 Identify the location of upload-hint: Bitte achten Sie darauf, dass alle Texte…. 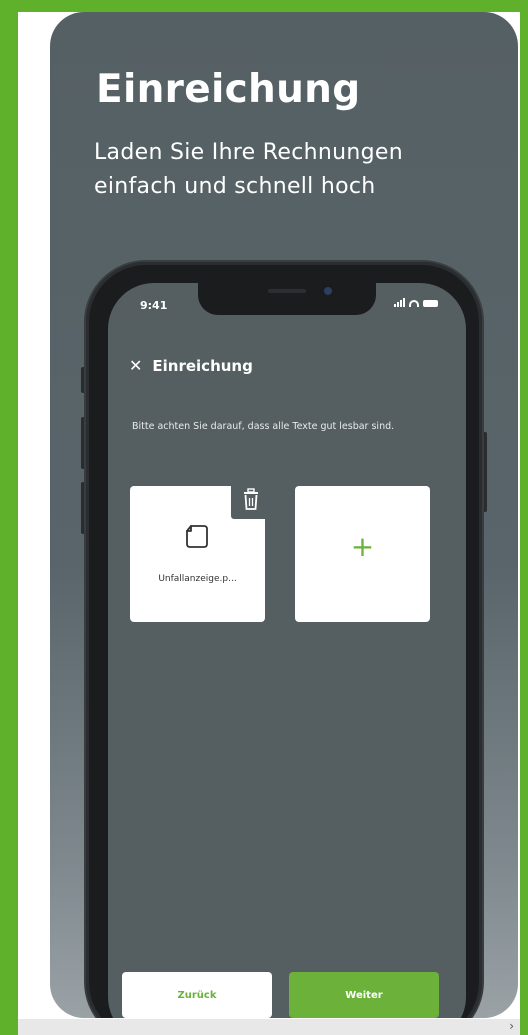
(263, 426).